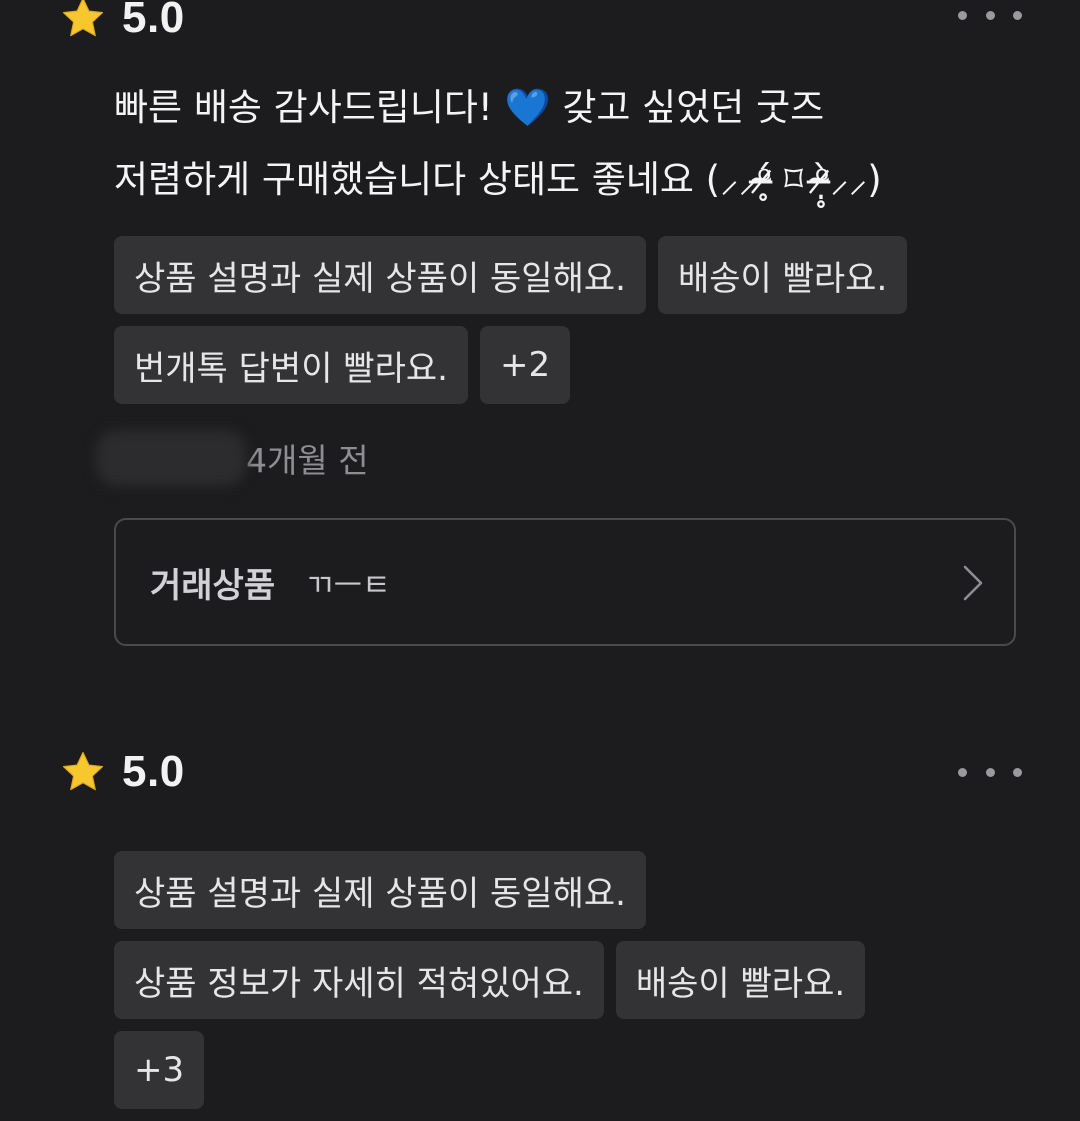  I want to click on review-tag: 상품 정보가 자세히 적혀있어요., so click(359, 980).